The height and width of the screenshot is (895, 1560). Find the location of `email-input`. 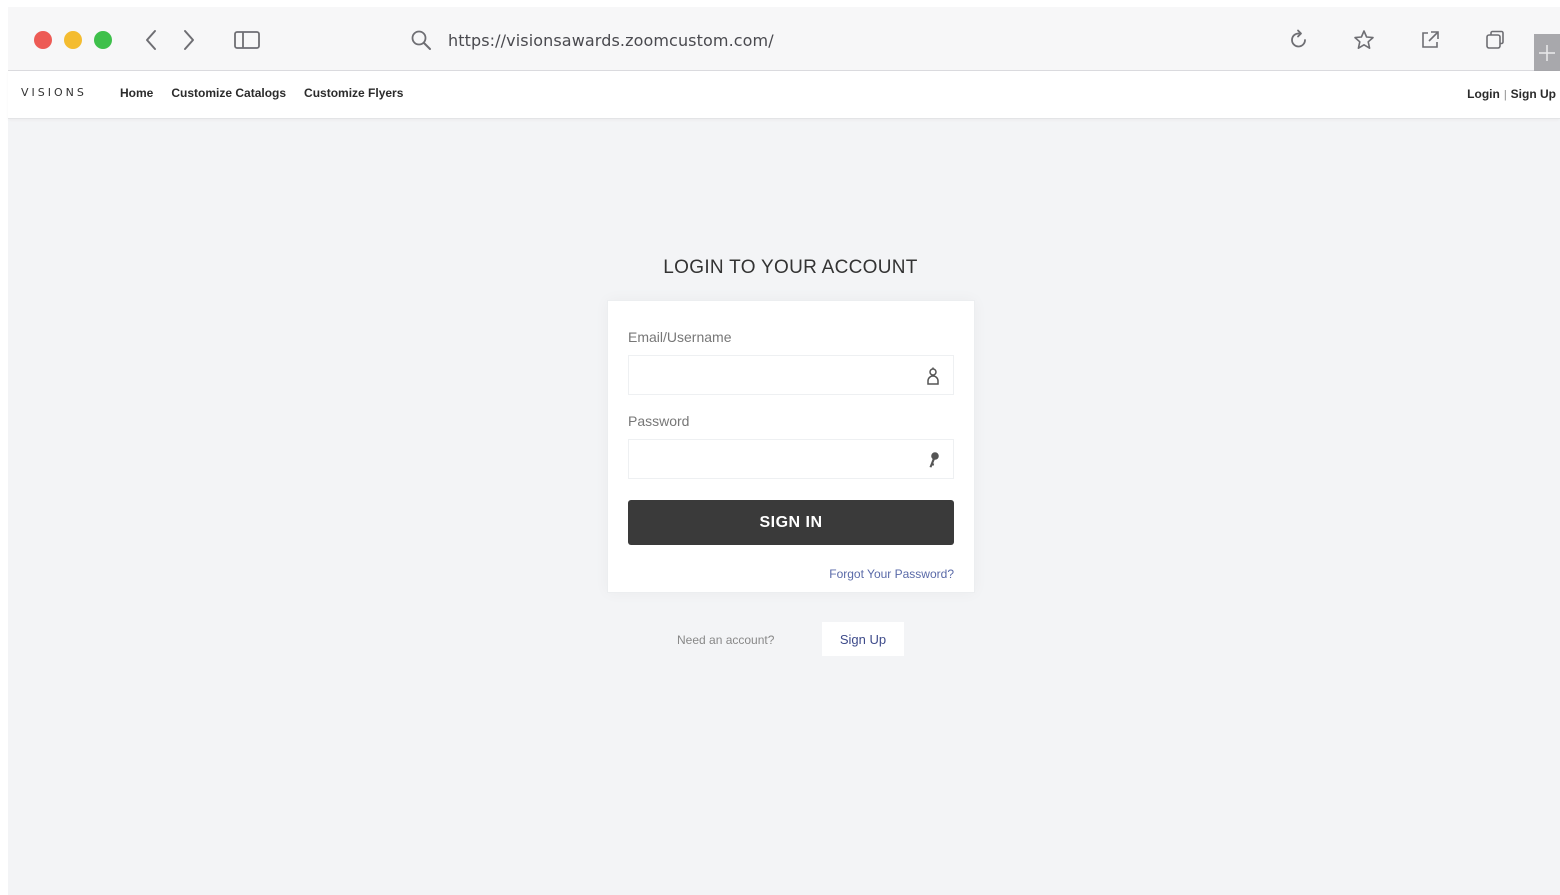

email-input is located at coordinates (791, 375).